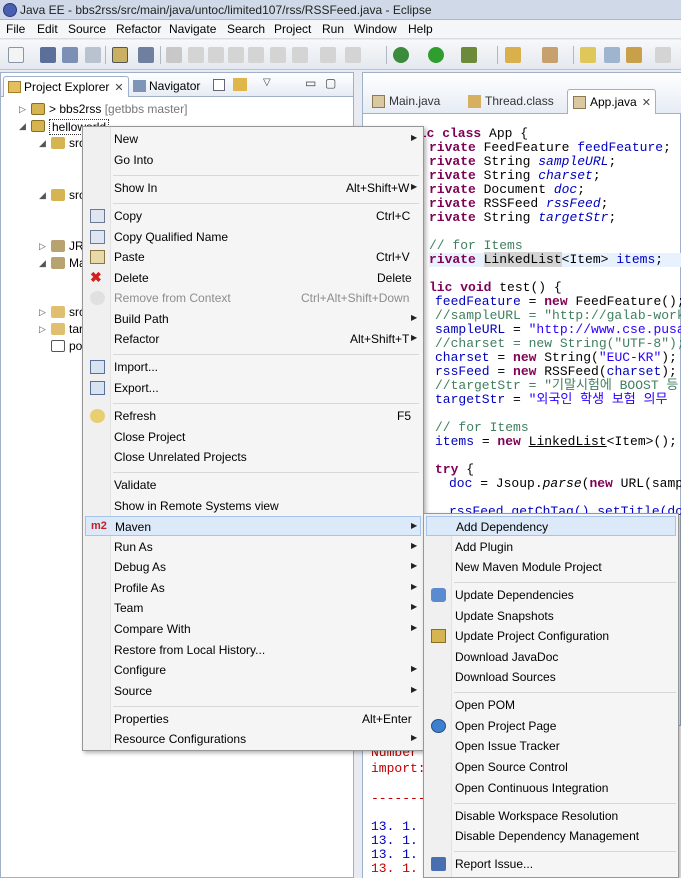  I want to click on menu-item-update-snapshots: Update Snapshots, so click(551, 616).